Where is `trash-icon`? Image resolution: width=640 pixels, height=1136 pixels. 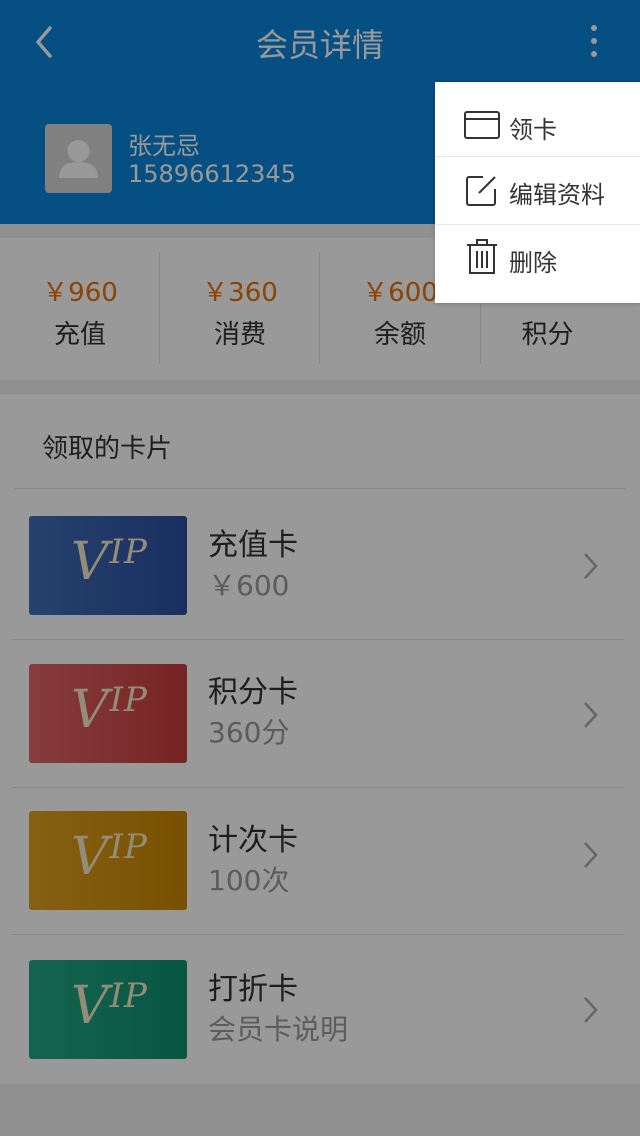
trash-icon is located at coordinates (482, 256).